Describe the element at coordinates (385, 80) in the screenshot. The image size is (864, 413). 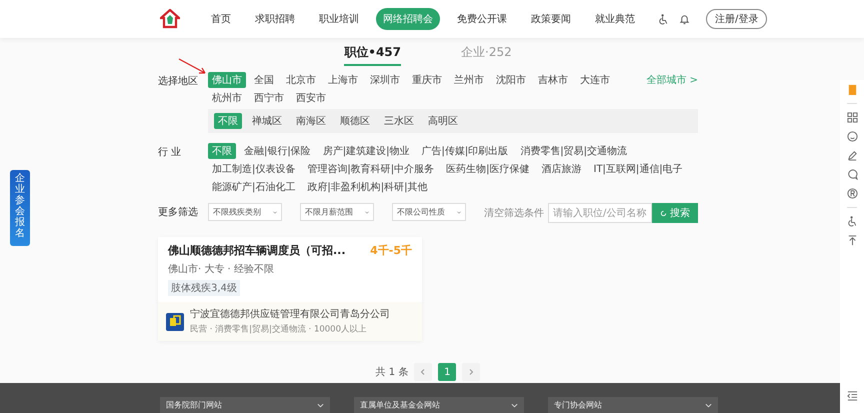
I see `city-option: 深圳市` at that location.